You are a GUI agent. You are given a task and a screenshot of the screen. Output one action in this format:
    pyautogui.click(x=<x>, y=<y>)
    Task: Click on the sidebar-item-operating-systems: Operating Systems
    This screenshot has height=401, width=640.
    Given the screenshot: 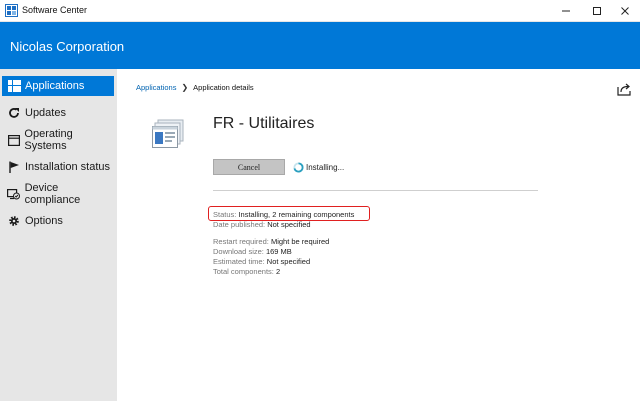 What is the action you would take?
    pyautogui.click(x=58, y=140)
    